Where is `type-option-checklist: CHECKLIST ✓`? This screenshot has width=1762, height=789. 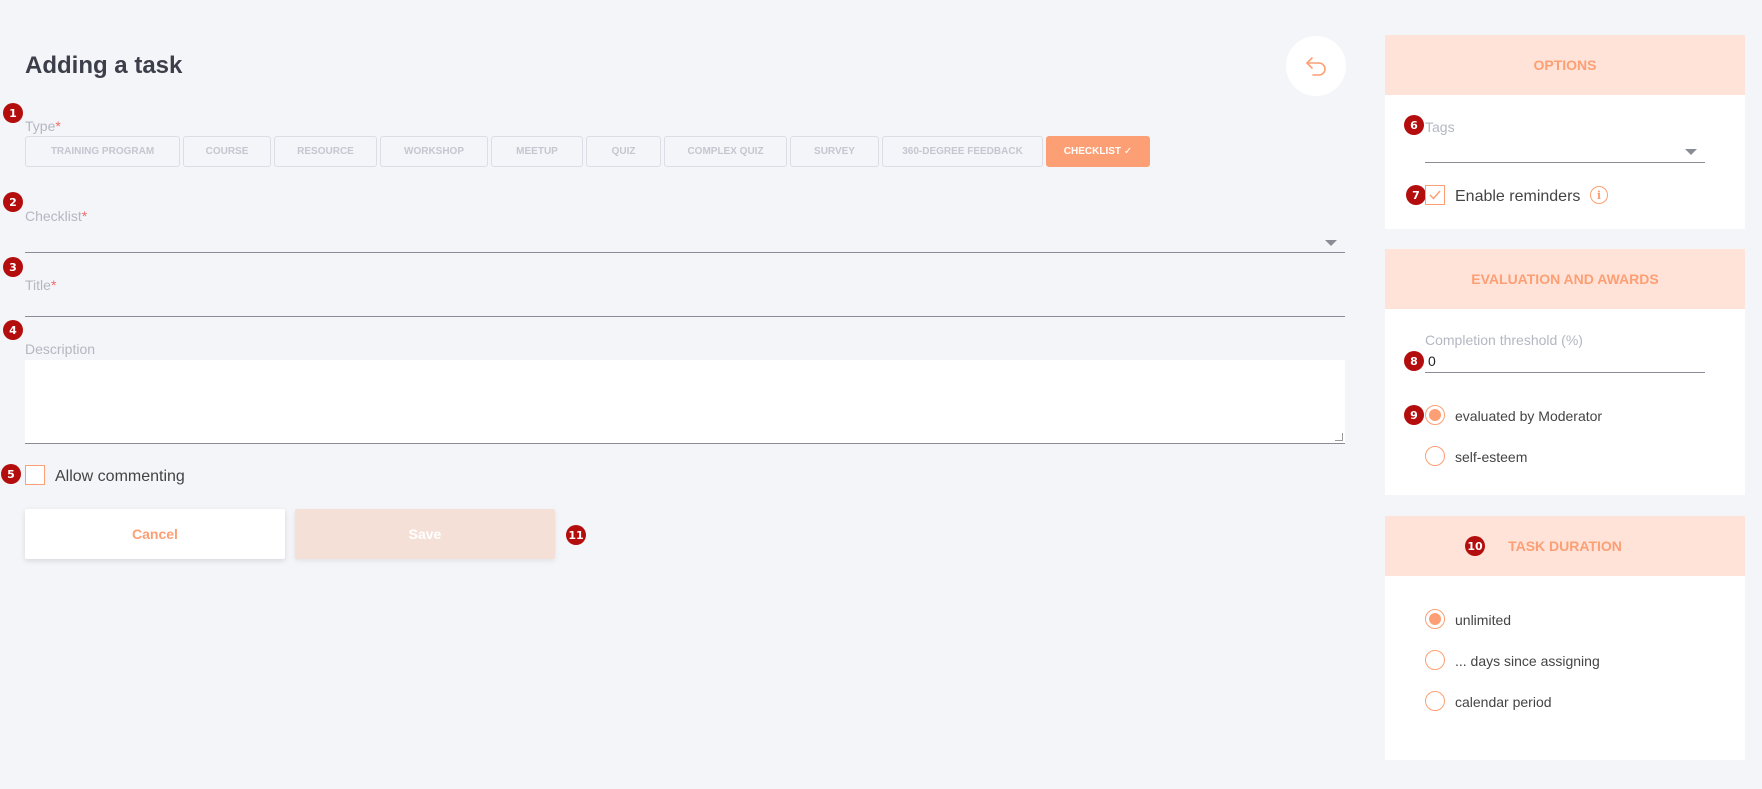 type-option-checklist: CHECKLIST ✓ is located at coordinates (1098, 151).